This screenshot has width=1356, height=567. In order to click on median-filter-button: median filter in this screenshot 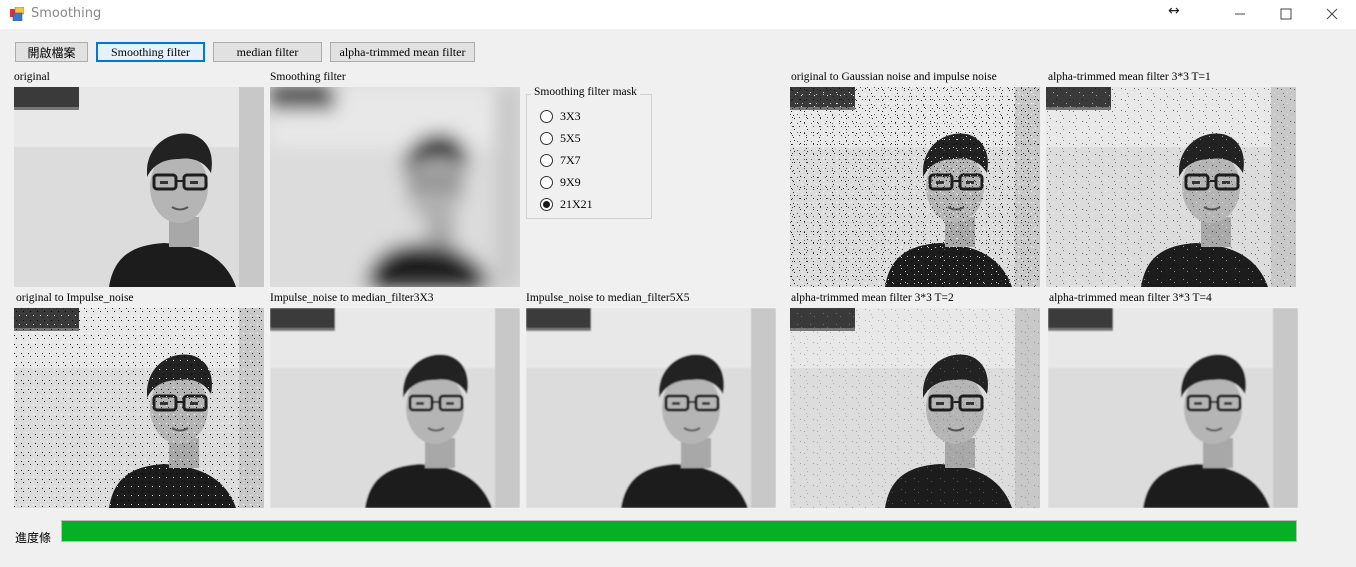, I will do `click(267, 52)`.